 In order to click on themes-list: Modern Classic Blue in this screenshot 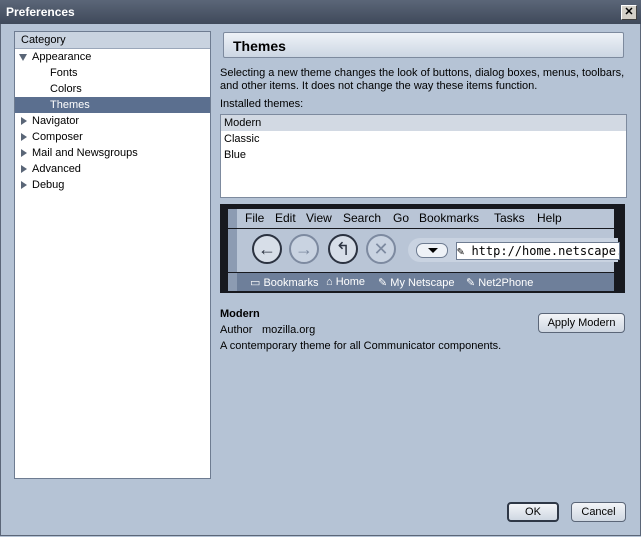, I will do `click(423, 156)`.